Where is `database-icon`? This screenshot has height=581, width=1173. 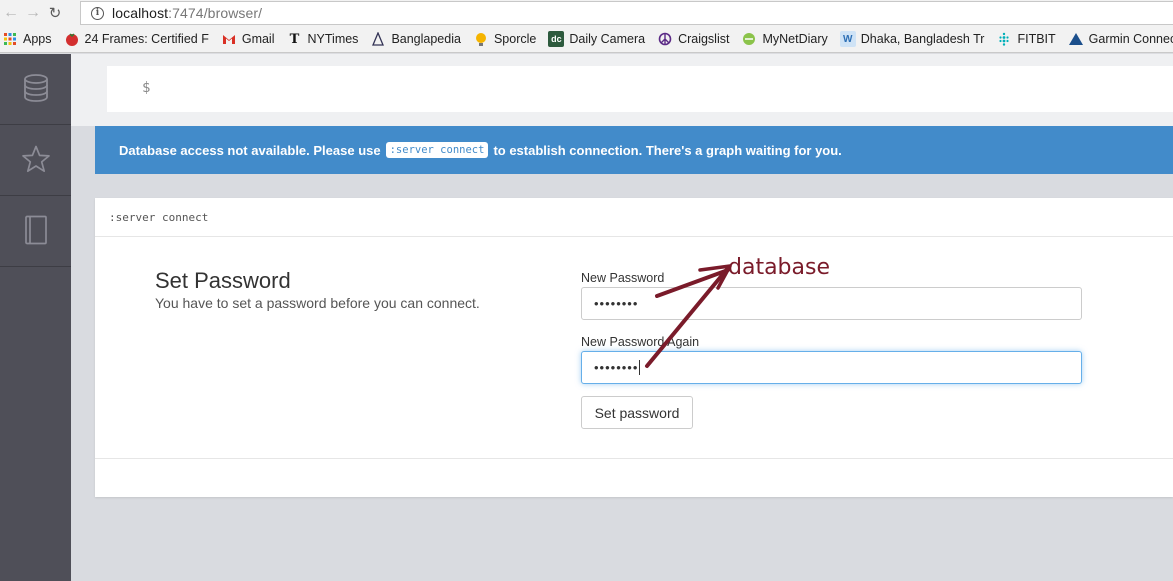
database-icon is located at coordinates (36, 89).